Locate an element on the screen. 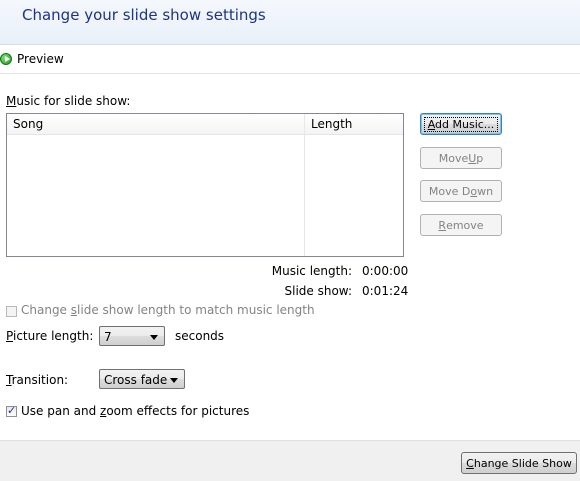  picture-length-dropdown: 7 is located at coordinates (132, 336).